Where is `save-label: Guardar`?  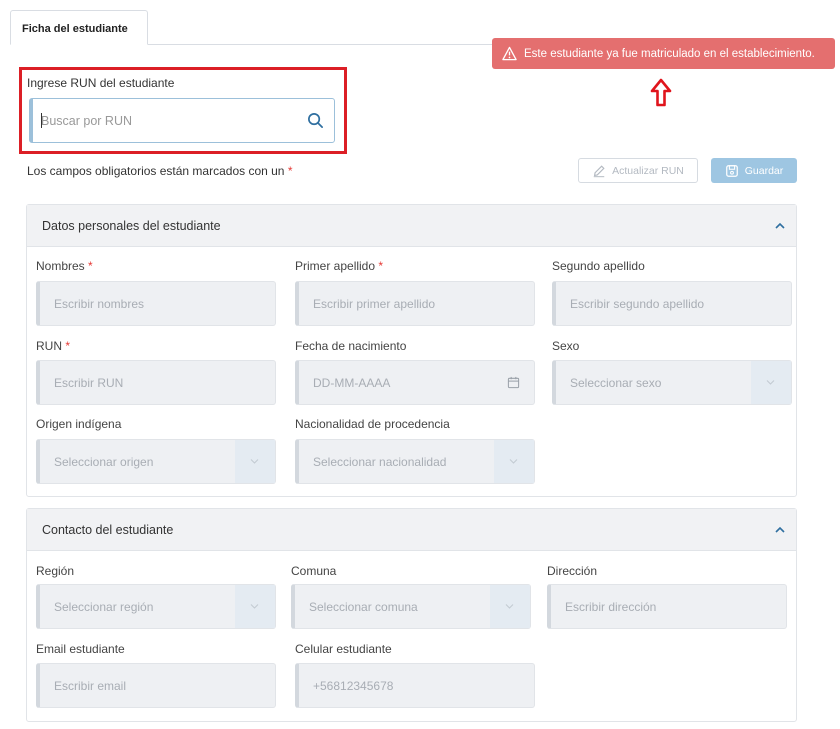
save-label: Guardar is located at coordinates (764, 170).